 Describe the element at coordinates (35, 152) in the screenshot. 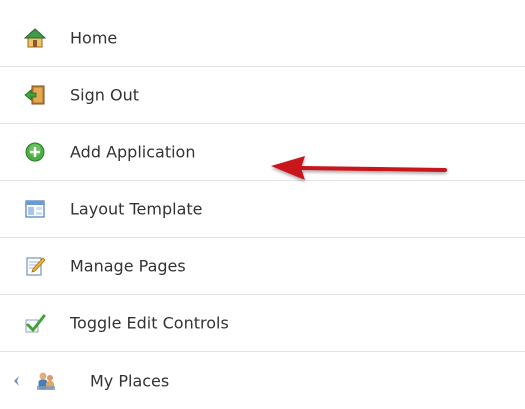

I see `add-icon` at that location.